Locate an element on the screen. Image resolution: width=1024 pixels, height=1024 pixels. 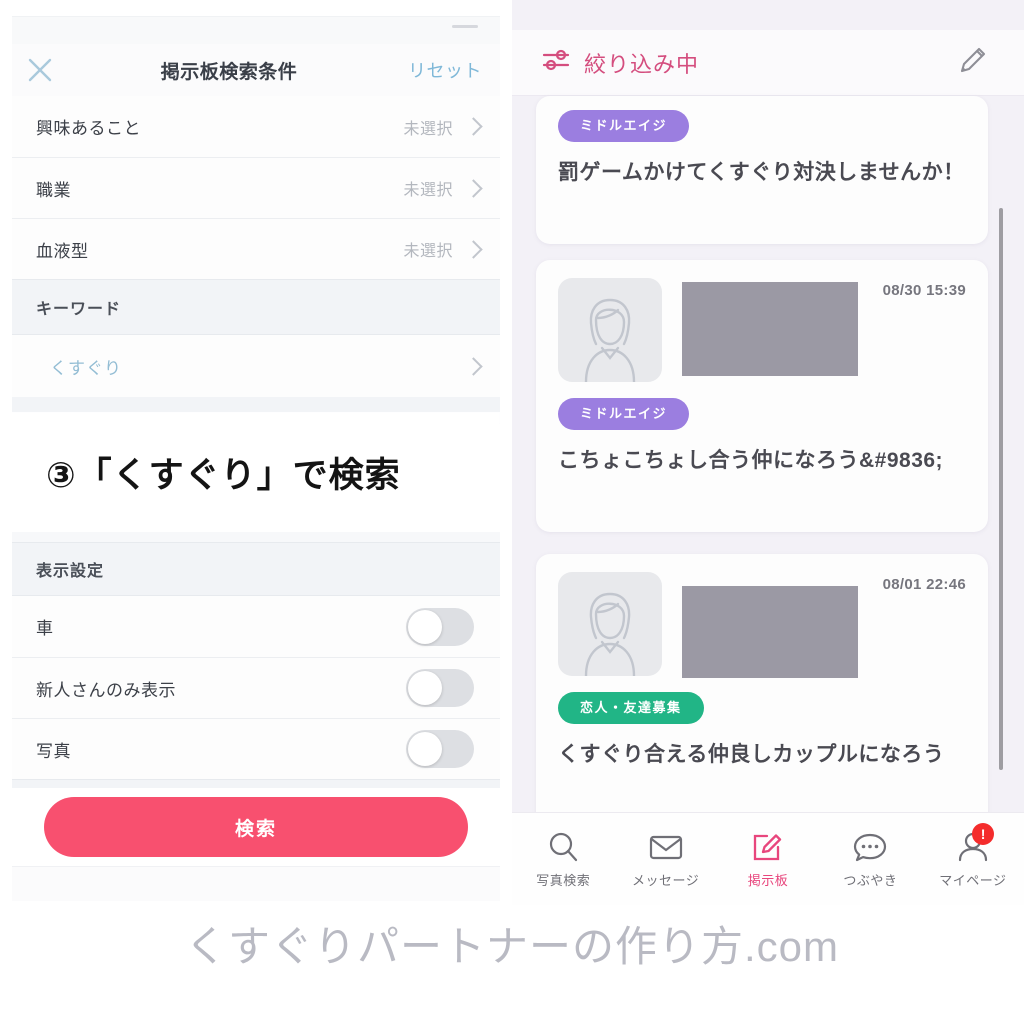
tab-label: 写真検索 is located at coordinates (563, 880).